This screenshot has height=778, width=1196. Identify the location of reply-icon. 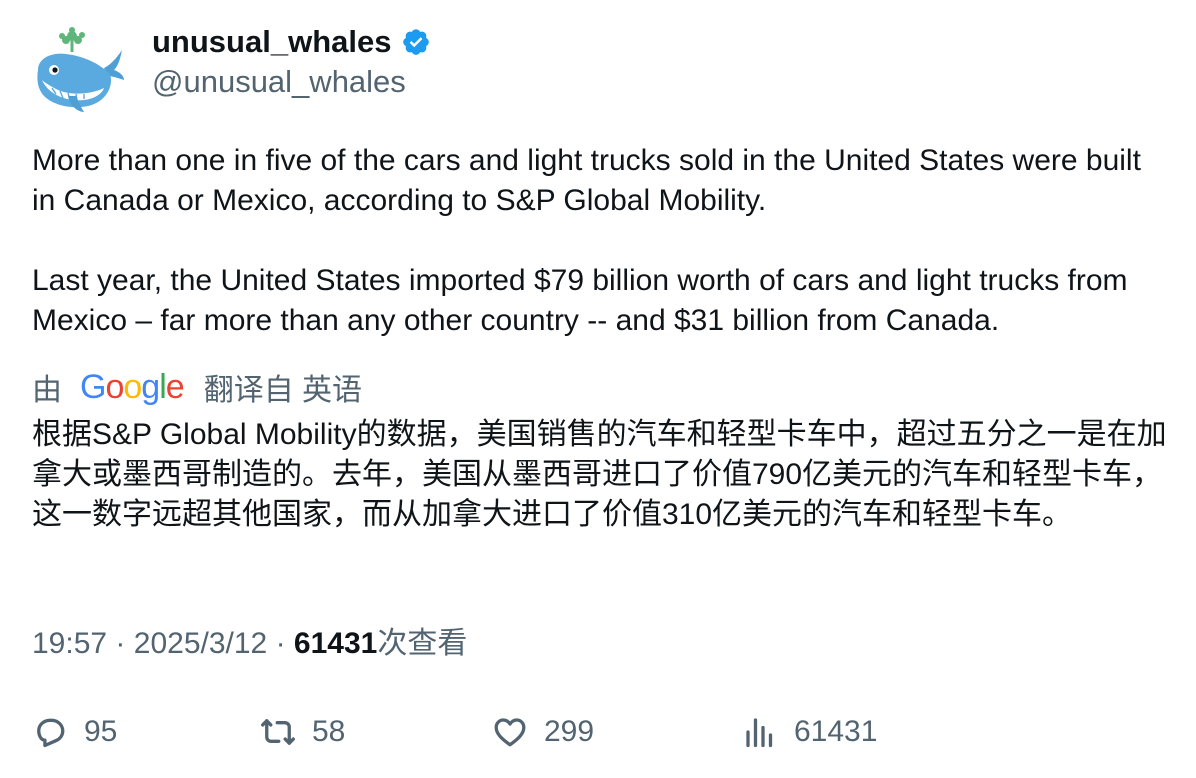
(51, 733).